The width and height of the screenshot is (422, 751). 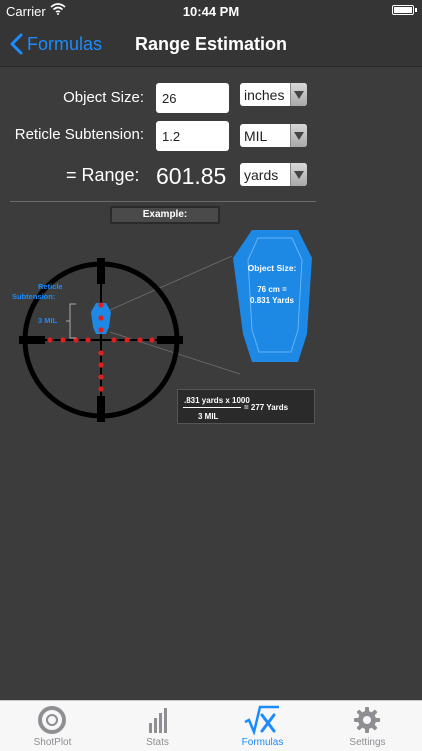 I want to click on post-top, so click(x=101, y=271).